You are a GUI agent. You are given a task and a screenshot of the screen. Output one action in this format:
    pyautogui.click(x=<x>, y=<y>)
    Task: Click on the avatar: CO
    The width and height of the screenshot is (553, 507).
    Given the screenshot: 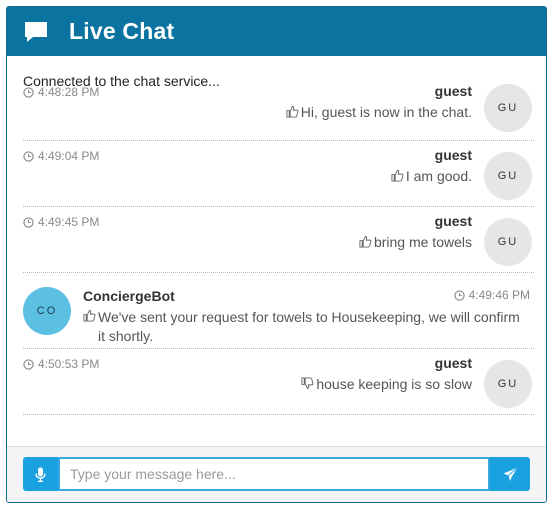 What is the action you would take?
    pyautogui.click(x=47, y=311)
    